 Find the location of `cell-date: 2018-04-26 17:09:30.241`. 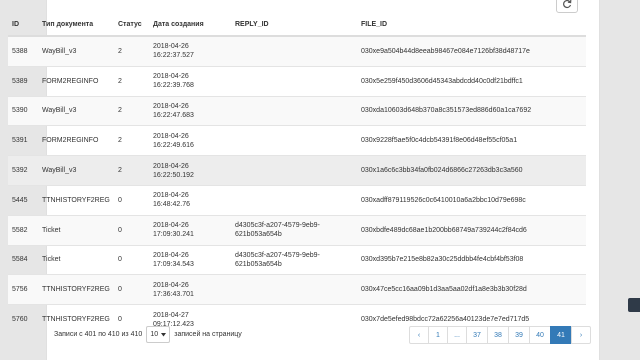

cell-date: 2018-04-26 17:09:30.241 is located at coordinates (190, 230).